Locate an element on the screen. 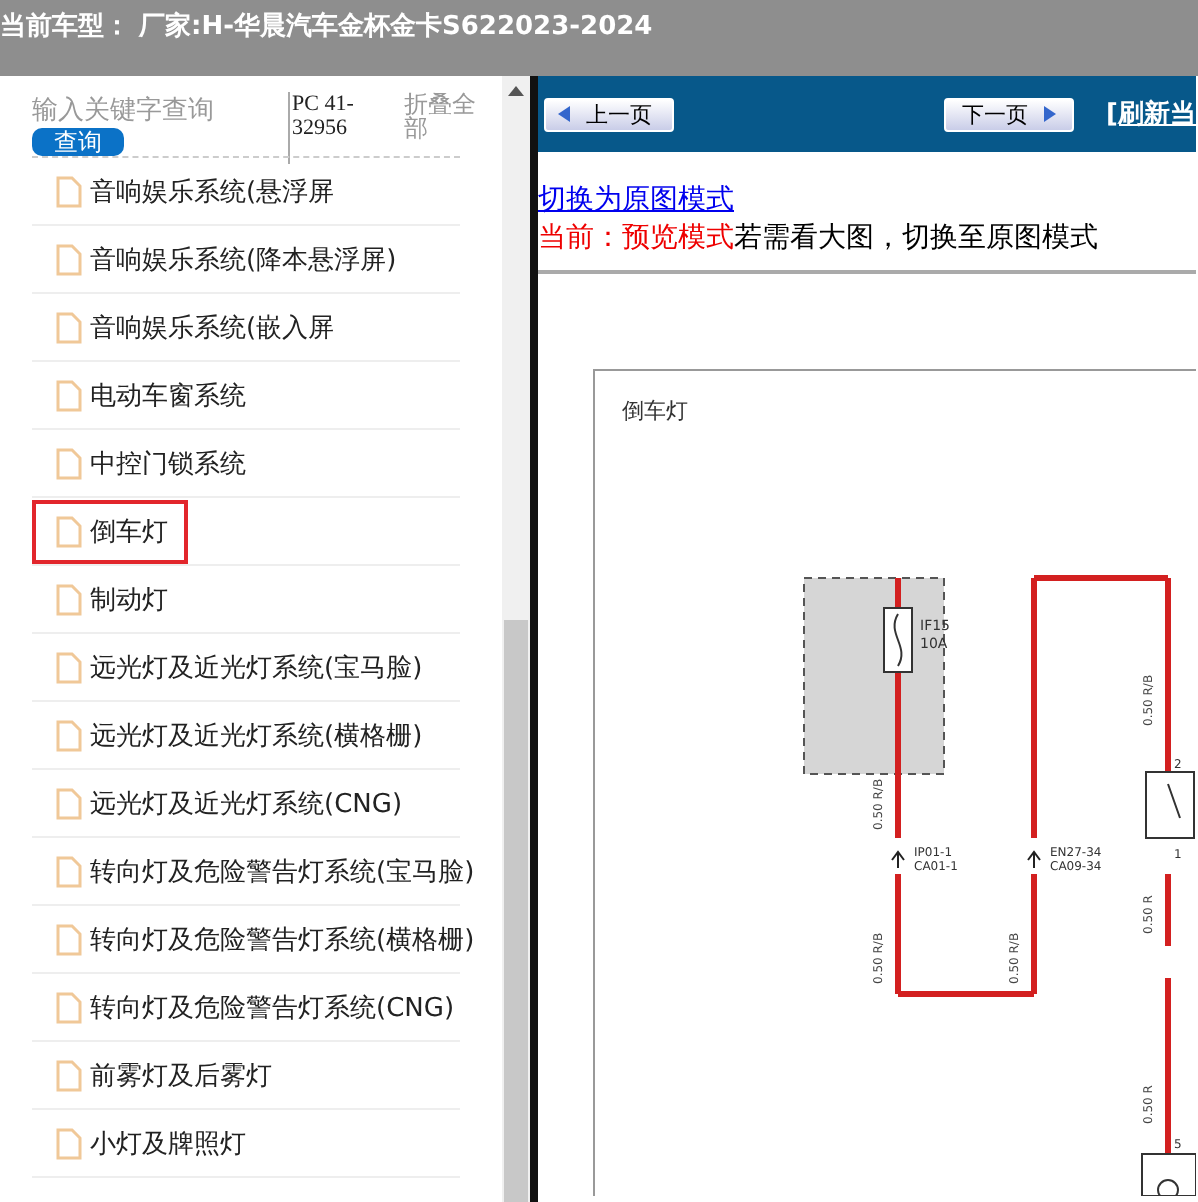  tree-item: 中控门锁系统 is located at coordinates (149, 463).